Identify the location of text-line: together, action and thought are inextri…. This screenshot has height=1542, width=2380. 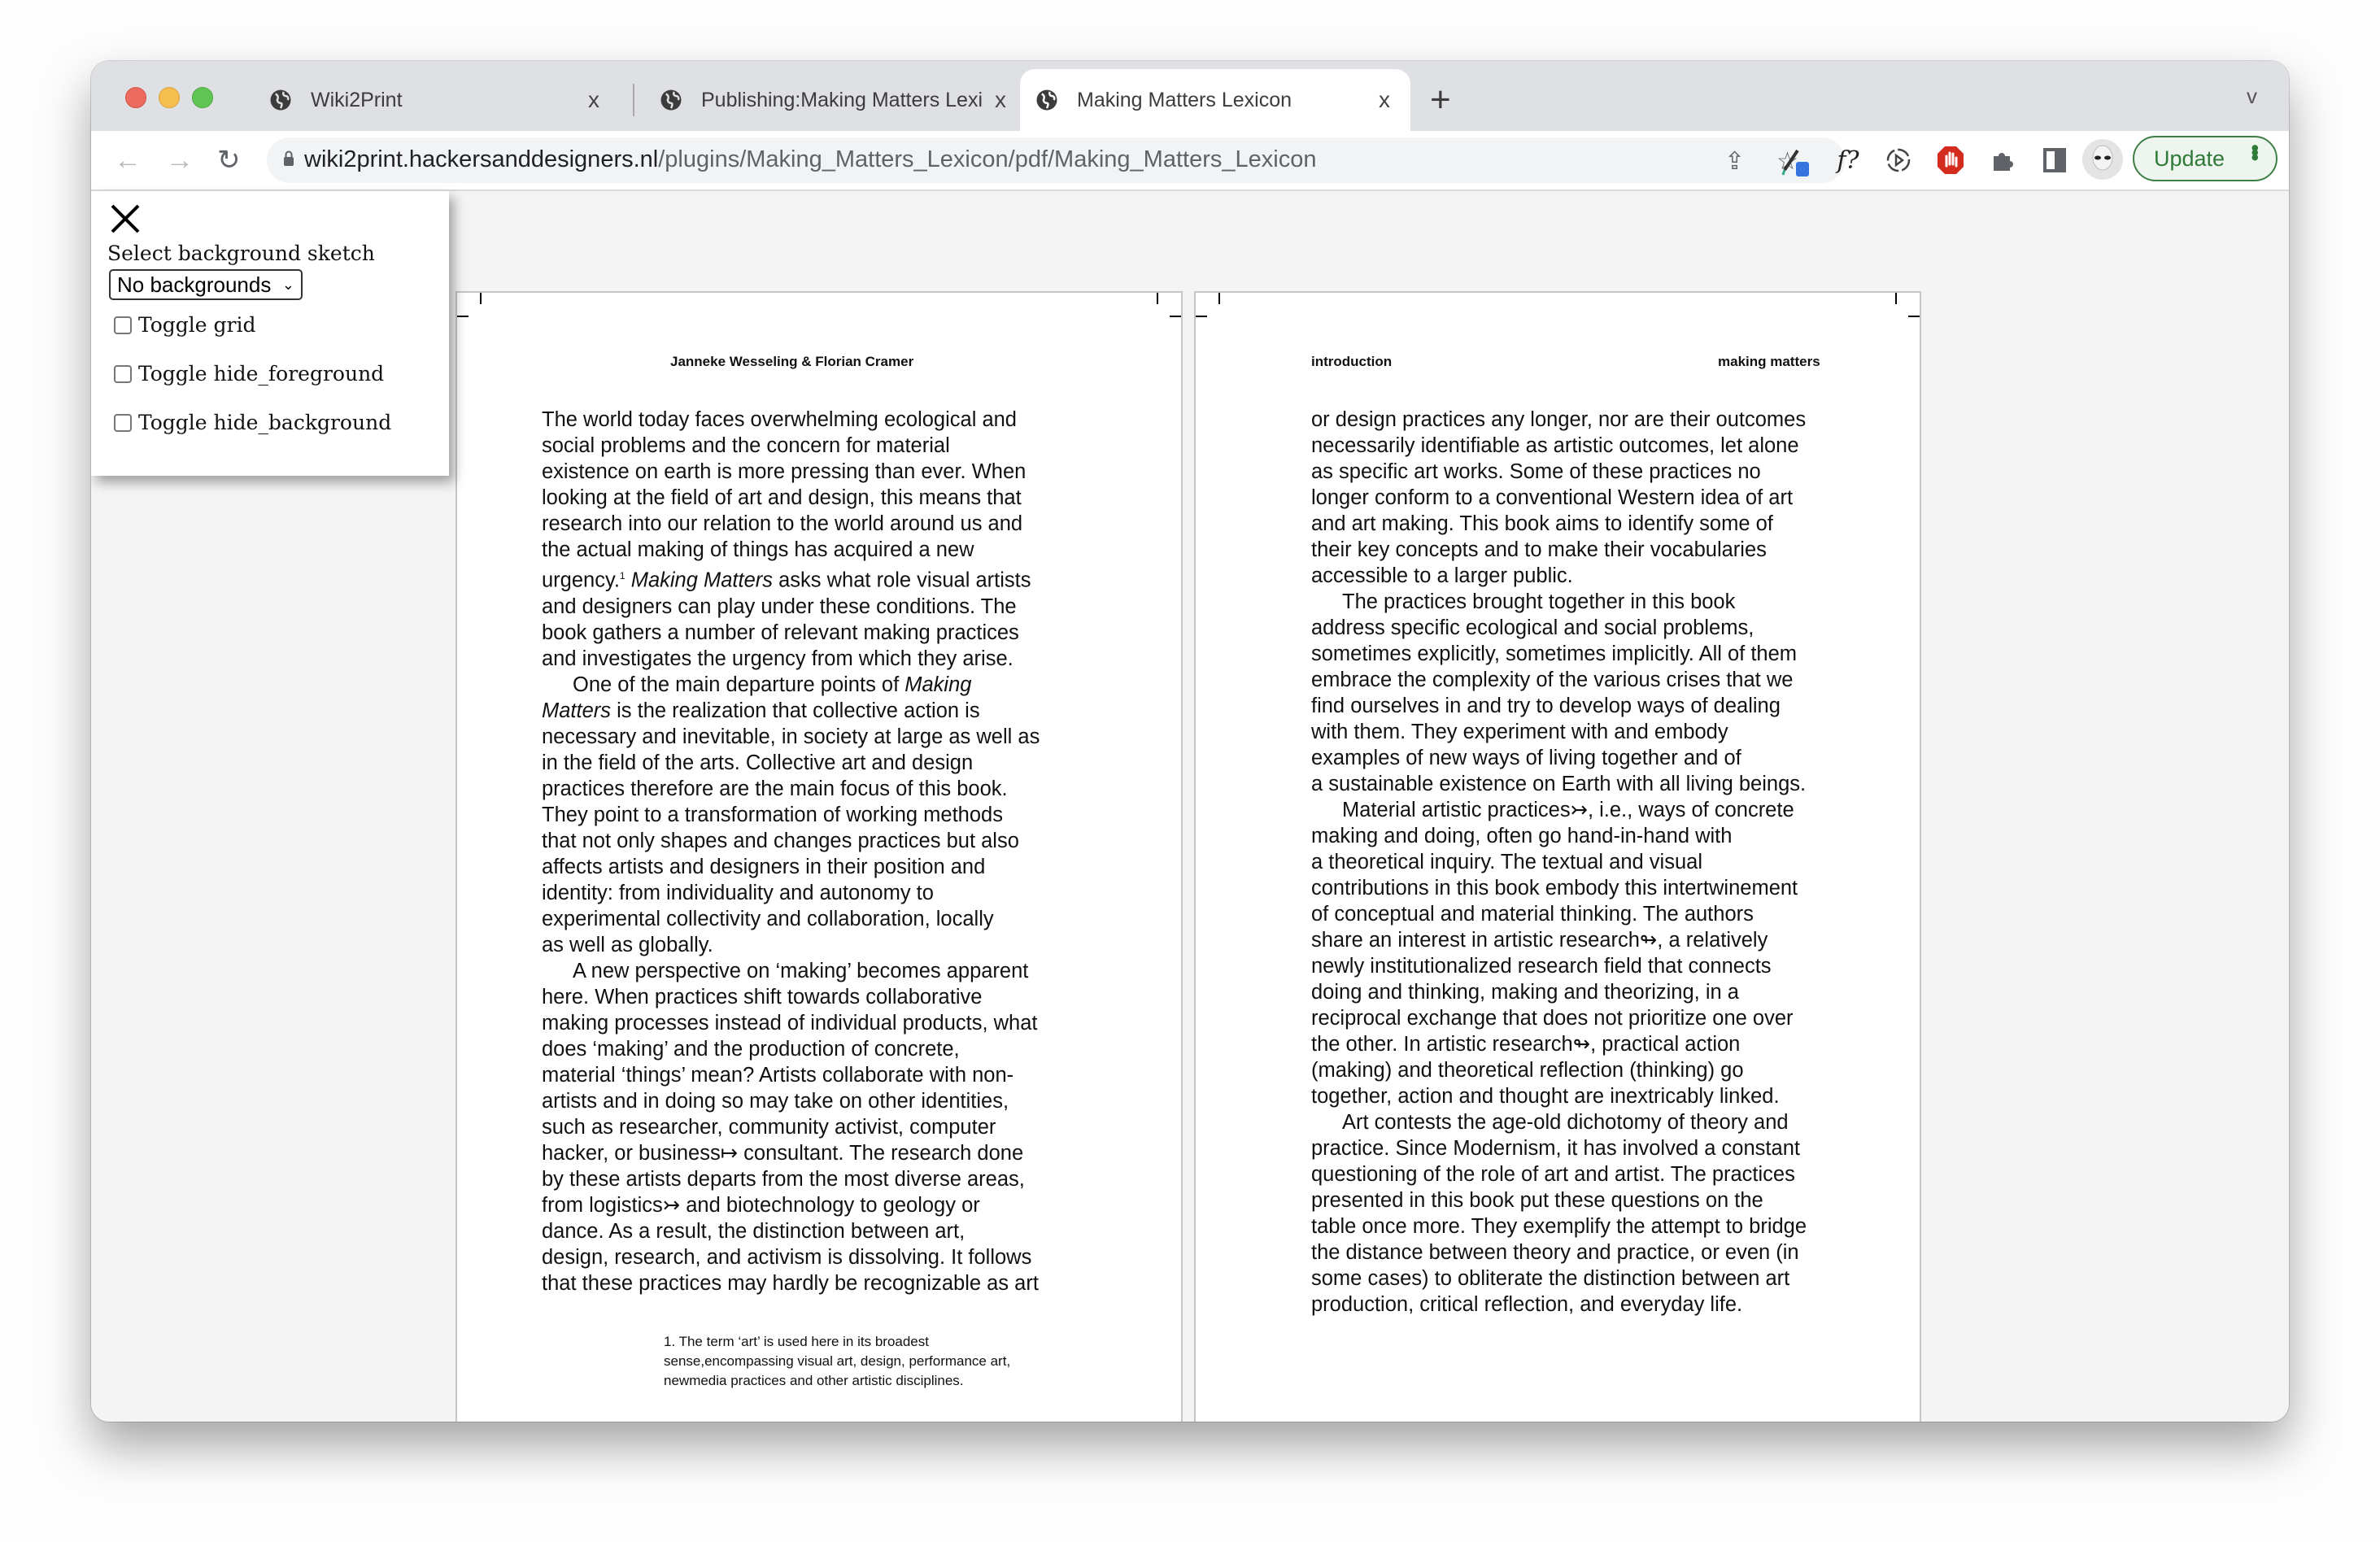
(1546, 1096).